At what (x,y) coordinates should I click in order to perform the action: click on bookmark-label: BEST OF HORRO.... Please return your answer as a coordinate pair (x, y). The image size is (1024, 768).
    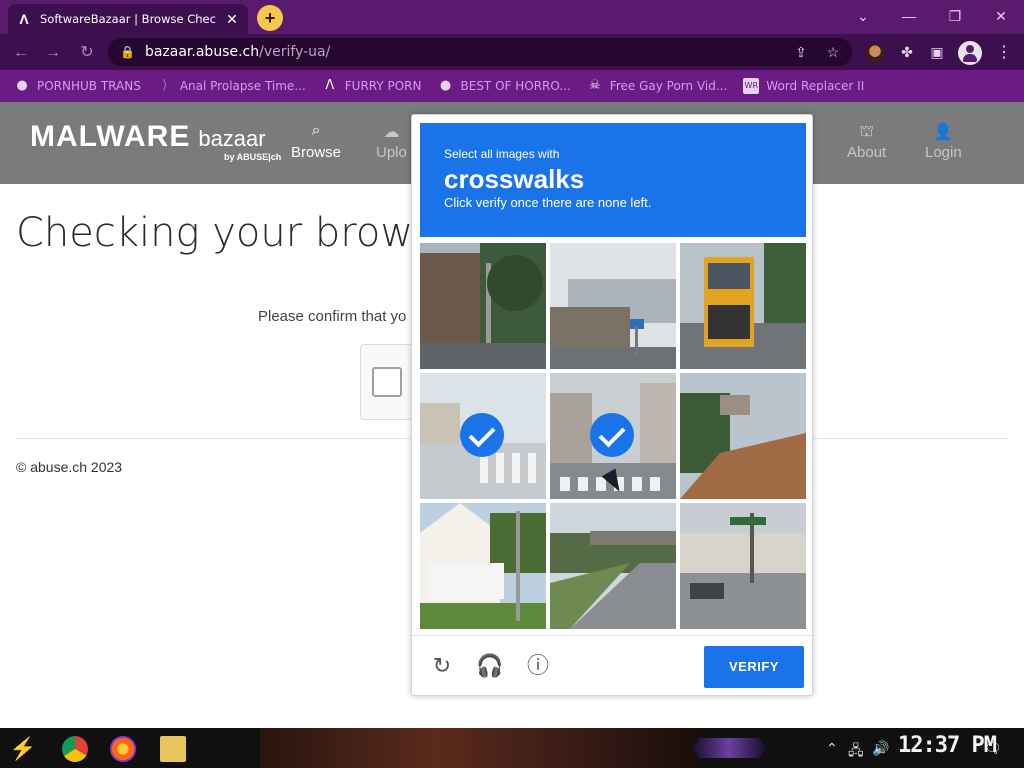
    Looking at the image, I should click on (515, 86).